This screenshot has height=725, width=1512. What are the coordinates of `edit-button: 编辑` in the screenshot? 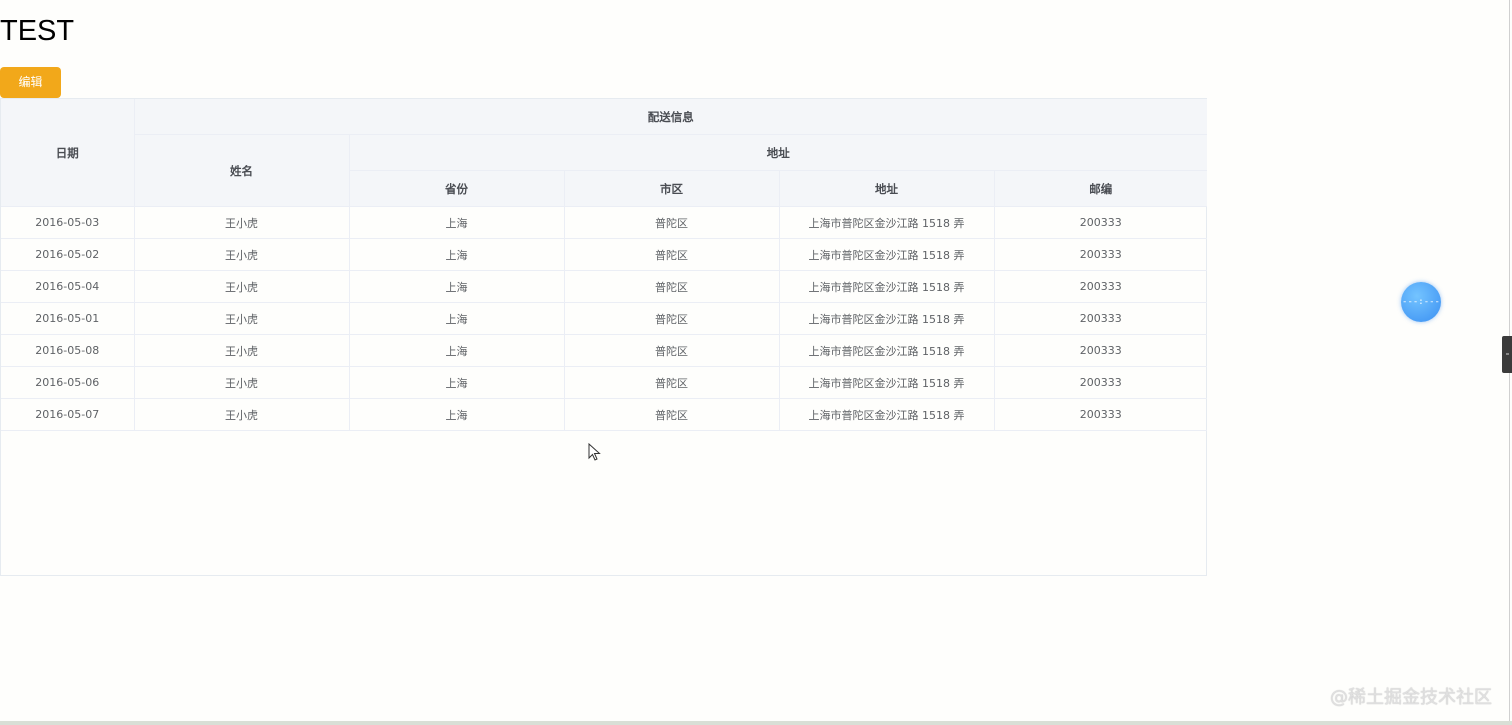 It's located at (30, 82).